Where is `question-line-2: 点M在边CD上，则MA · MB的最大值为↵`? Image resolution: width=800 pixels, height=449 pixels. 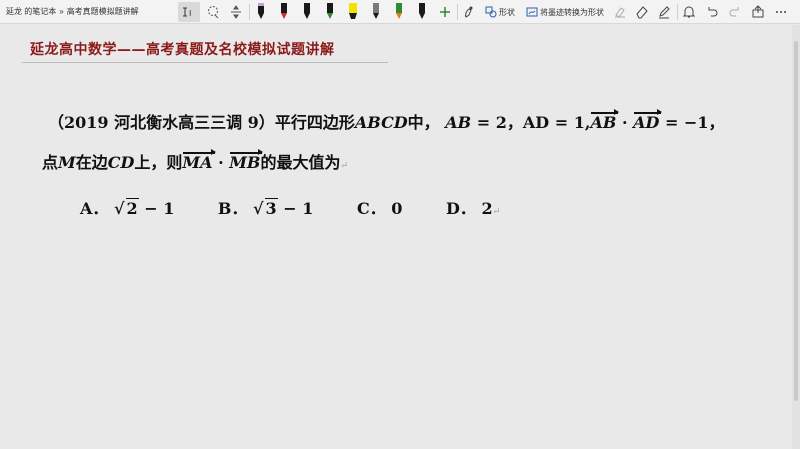 question-line-2: 点M在边CD上，则MA · MB的最大值为↵ is located at coordinates (195, 161).